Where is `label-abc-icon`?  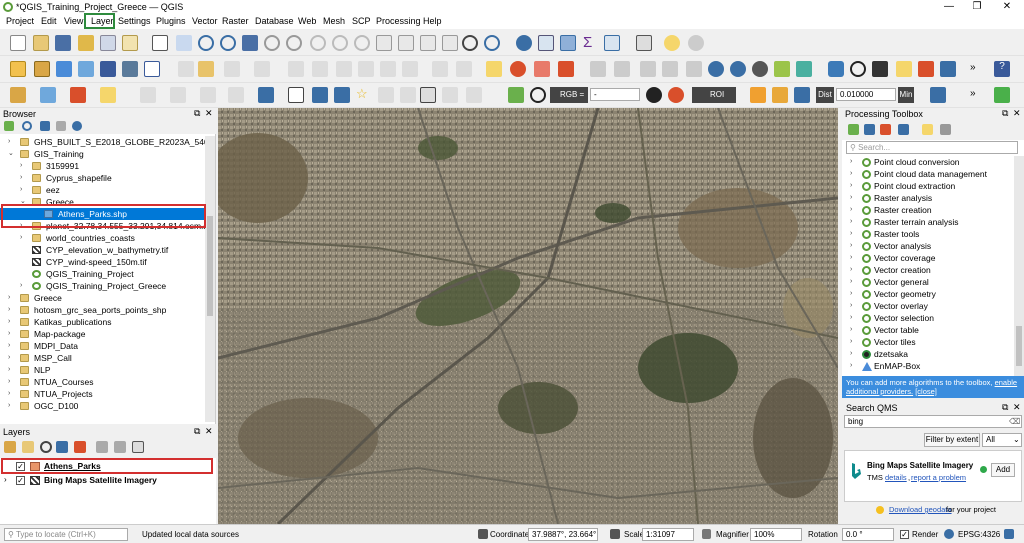 label-abc-icon is located at coordinates (494, 69).